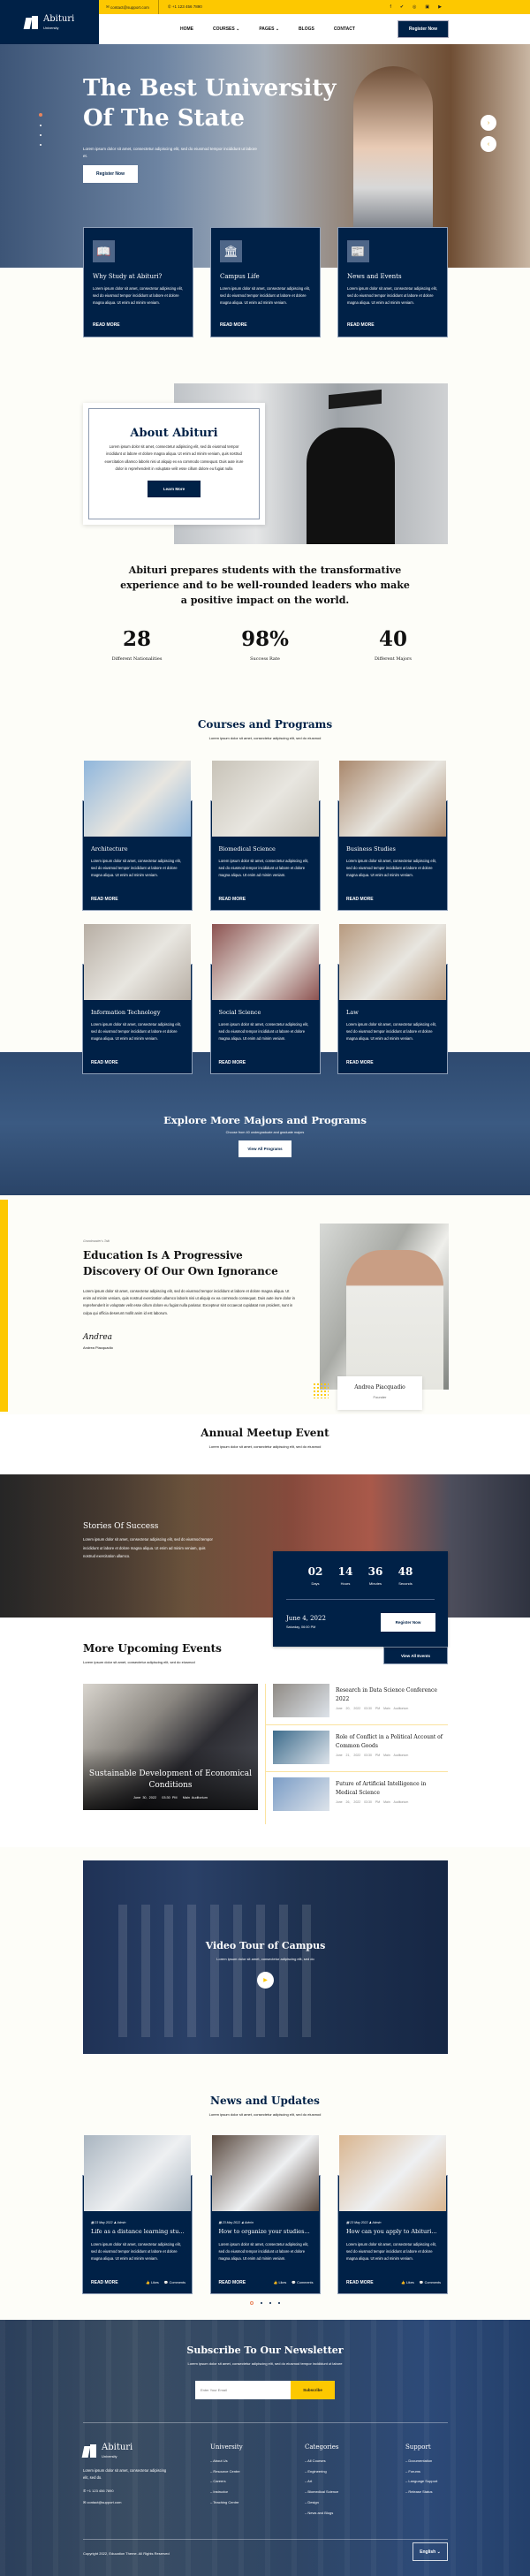 Image resolution: width=530 pixels, height=2576 pixels. Describe the element at coordinates (322, 2492) in the screenshot. I see `footer-link: Biomedical Science` at that location.